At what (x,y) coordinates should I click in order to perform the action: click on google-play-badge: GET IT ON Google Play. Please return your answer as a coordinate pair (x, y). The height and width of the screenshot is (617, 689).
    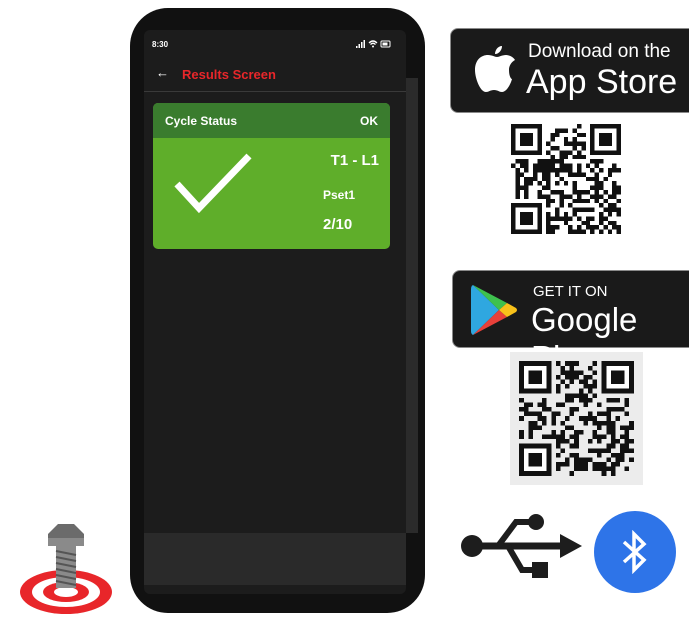
    Looking at the image, I should click on (570, 323).